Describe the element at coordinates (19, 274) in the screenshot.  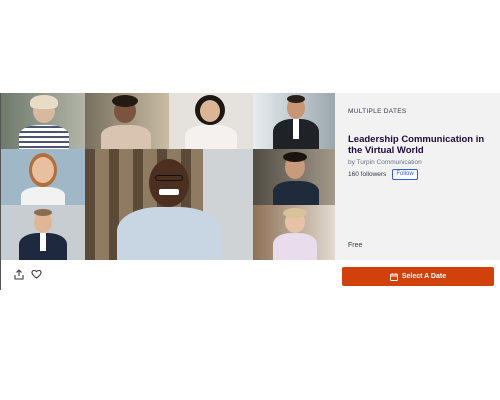
I see `share-icon` at that location.